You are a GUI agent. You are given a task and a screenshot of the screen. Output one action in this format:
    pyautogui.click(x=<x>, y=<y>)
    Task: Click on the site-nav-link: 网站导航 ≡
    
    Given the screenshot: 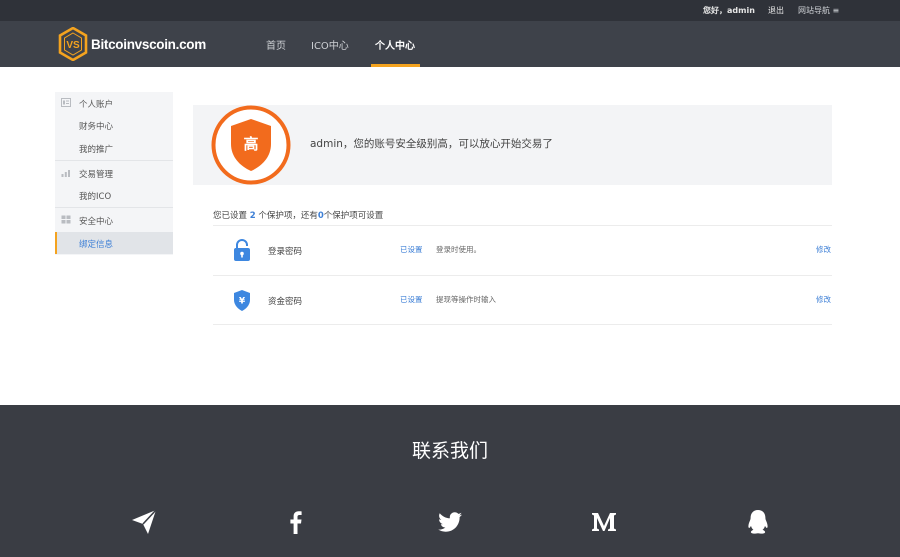 What is the action you would take?
    pyautogui.click(x=818, y=10)
    